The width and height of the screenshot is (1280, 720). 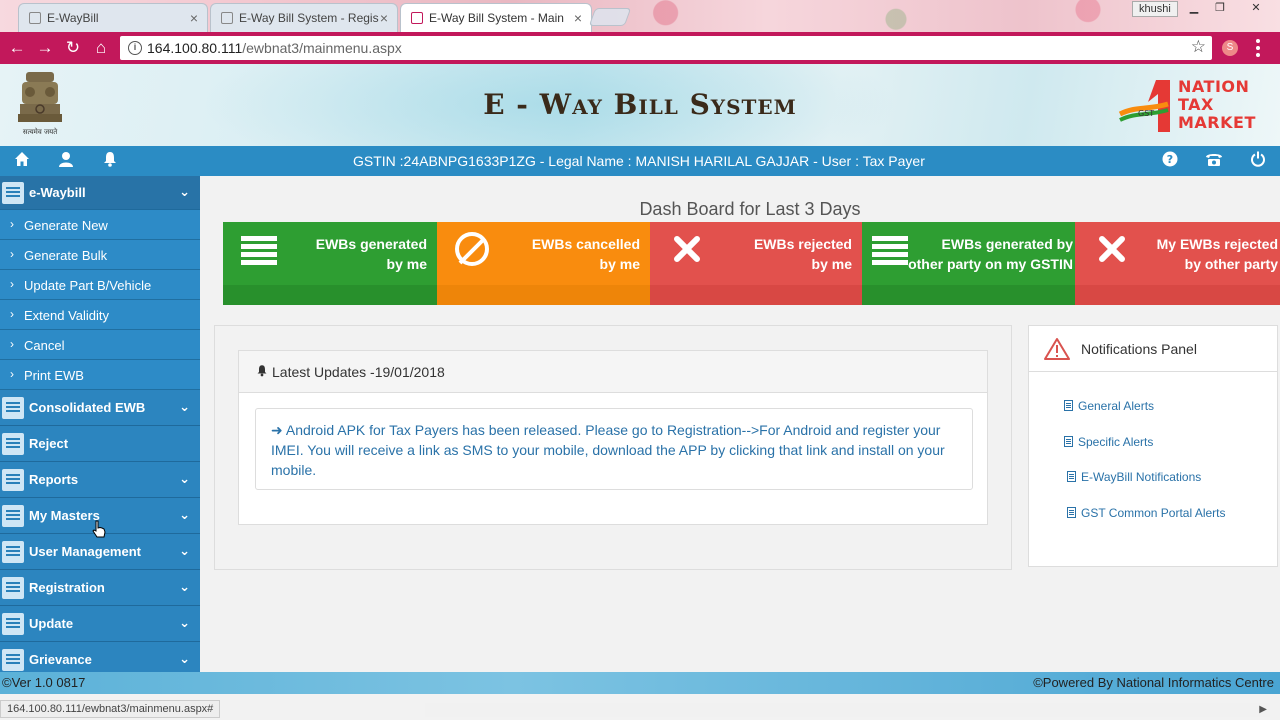 I want to click on back-icon: ←, so click(x=17, y=48).